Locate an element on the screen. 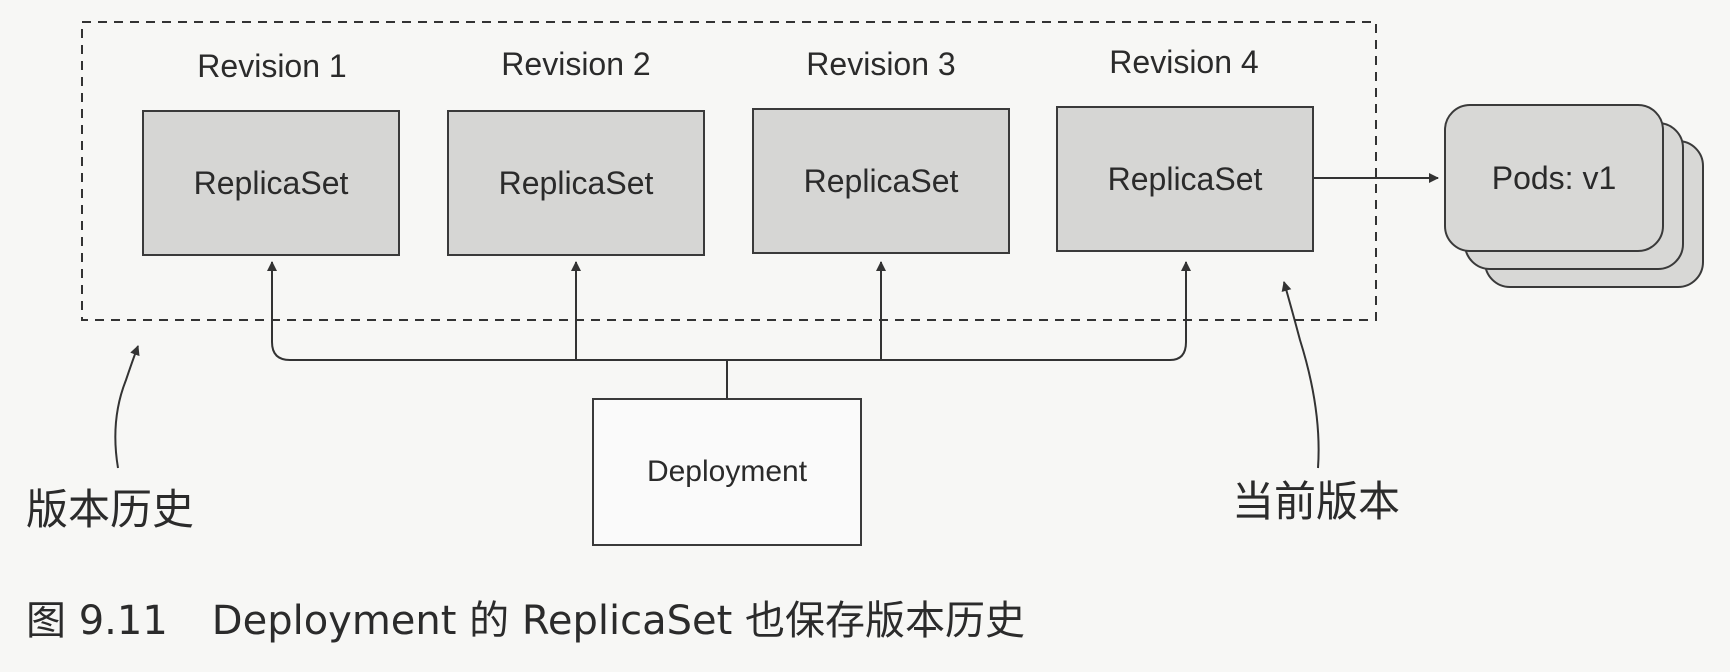 Image resolution: width=1730 pixels, height=672 pixels. revision-label: Revision 1 is located at coordinates (272, 66).